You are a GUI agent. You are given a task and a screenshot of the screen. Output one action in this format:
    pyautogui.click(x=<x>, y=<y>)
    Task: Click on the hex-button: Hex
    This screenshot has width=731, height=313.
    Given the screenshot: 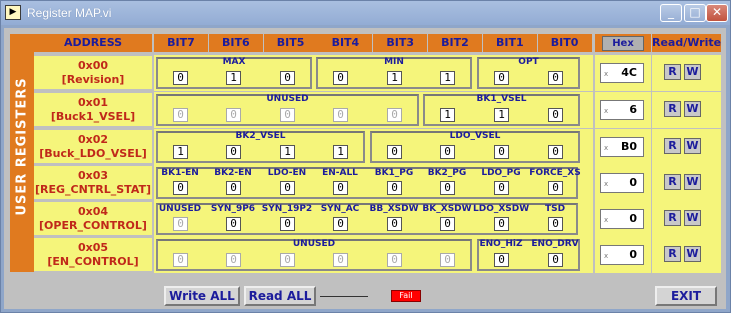 What is the action you would take?
    pyautogui.click(x=623, y=43)
    